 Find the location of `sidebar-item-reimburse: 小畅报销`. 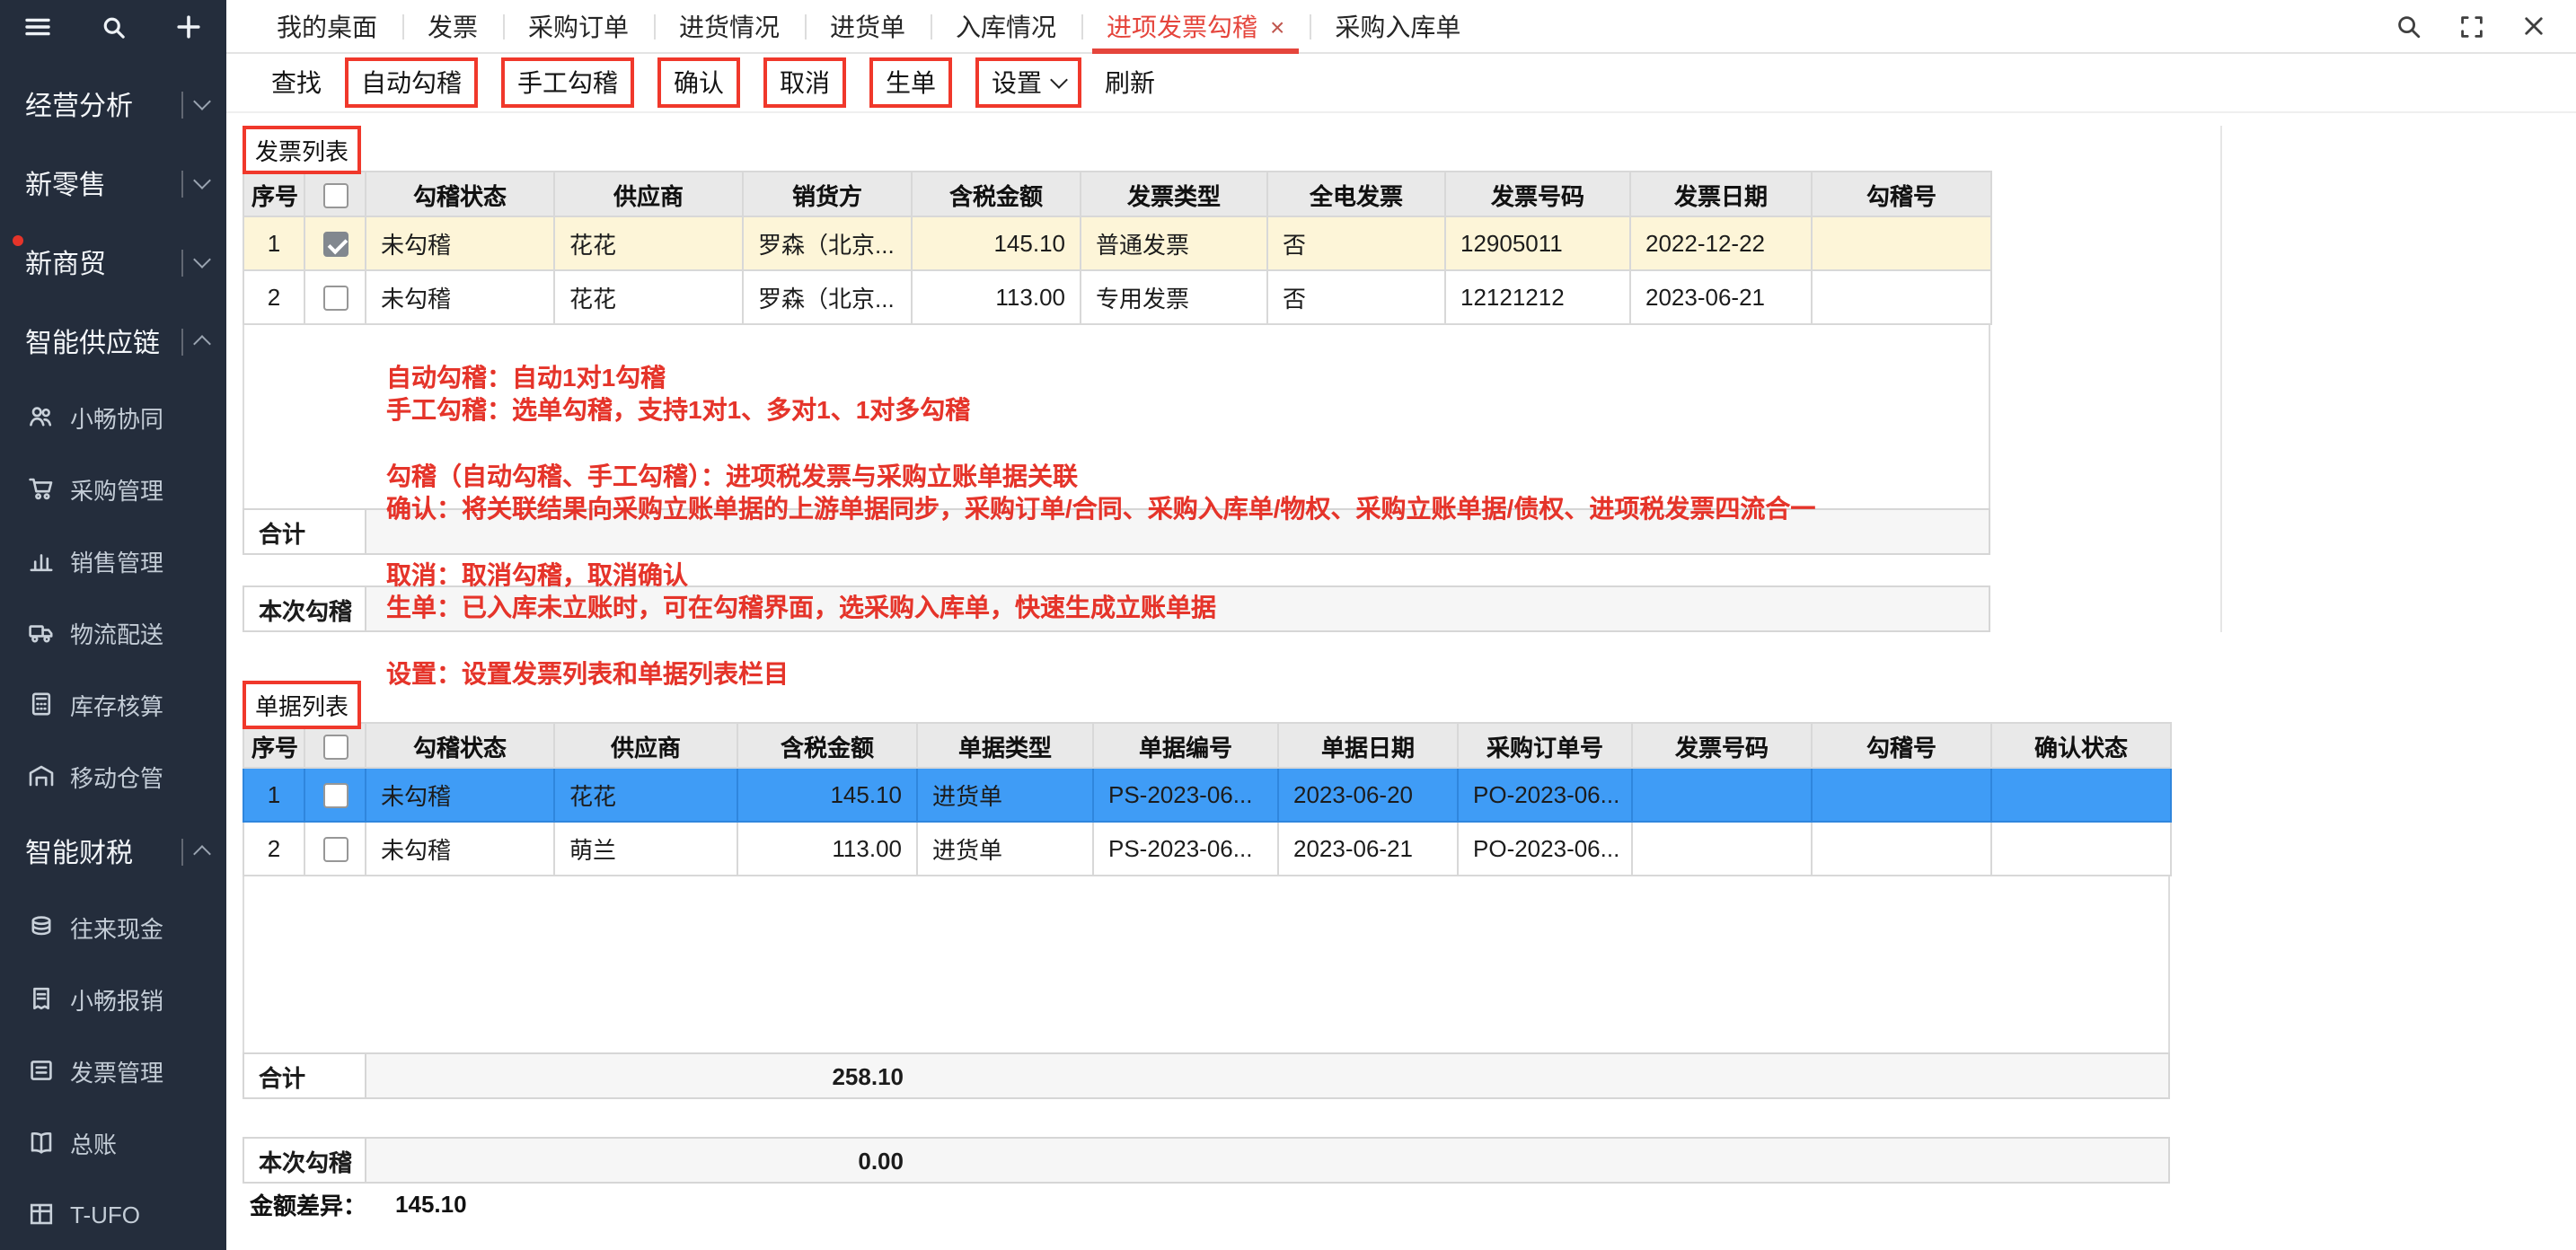

sidebar-item-reimburse: 小畅报销 is located at coordinates (113, 998).